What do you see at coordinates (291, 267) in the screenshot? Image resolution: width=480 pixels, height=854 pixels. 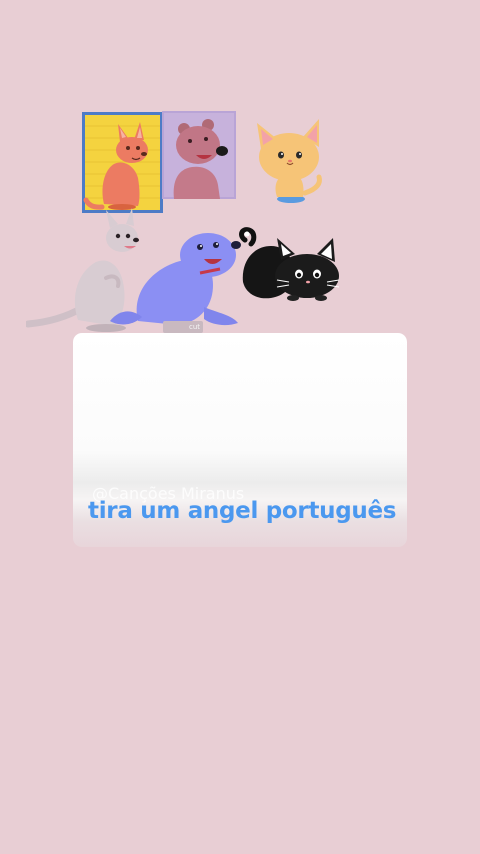 I see `black-cat-icon` at bounding box center [291, 267].